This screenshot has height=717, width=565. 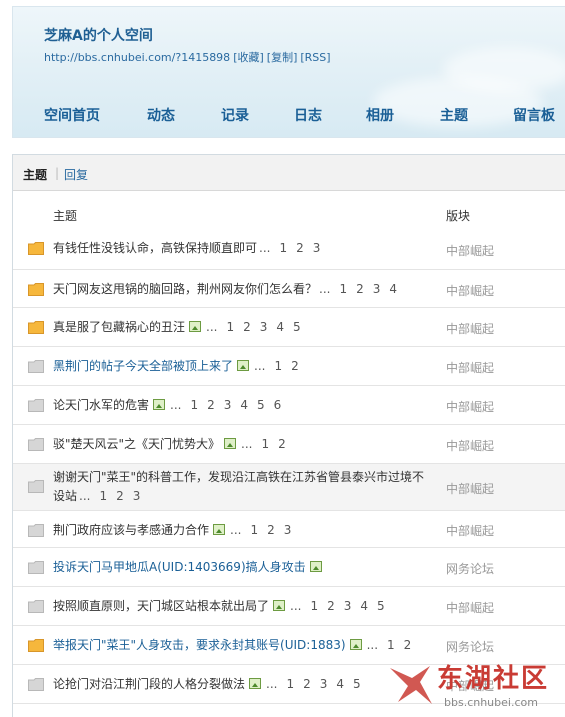 What do you see at coordinates (315, 57) in the screenshot?
I see `rss-link: [RSS]` at bounding box center [315, 57].